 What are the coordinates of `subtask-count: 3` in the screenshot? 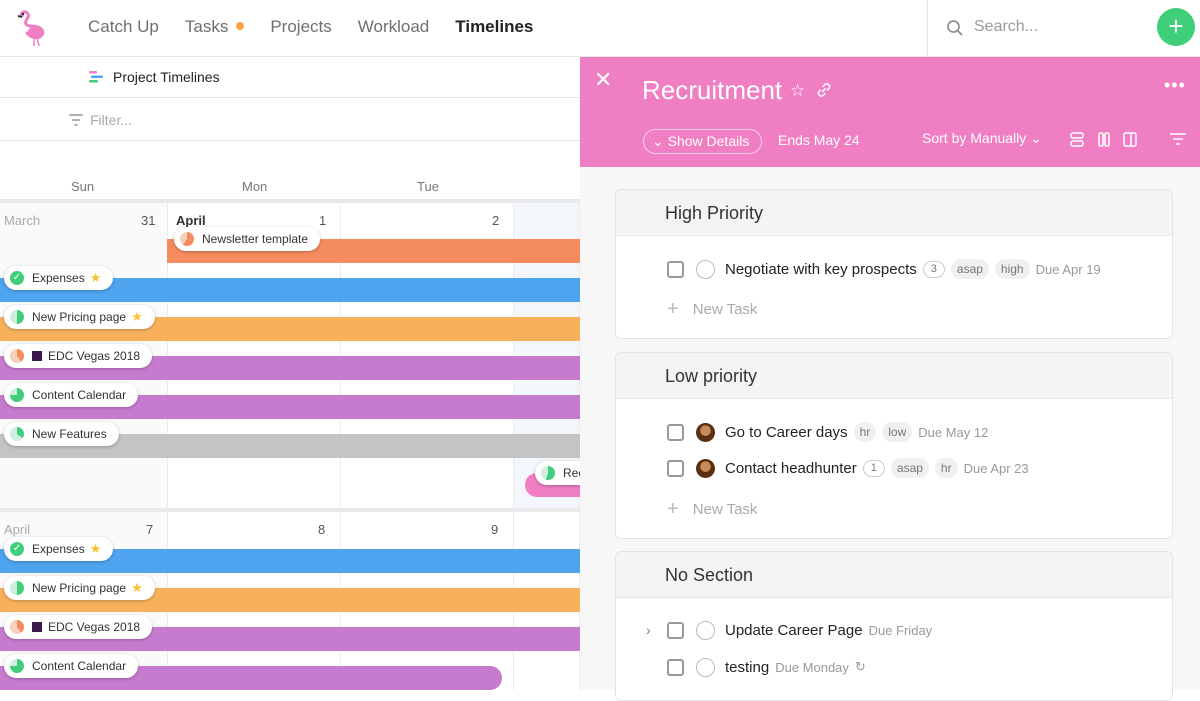 It's located at (933, 269).